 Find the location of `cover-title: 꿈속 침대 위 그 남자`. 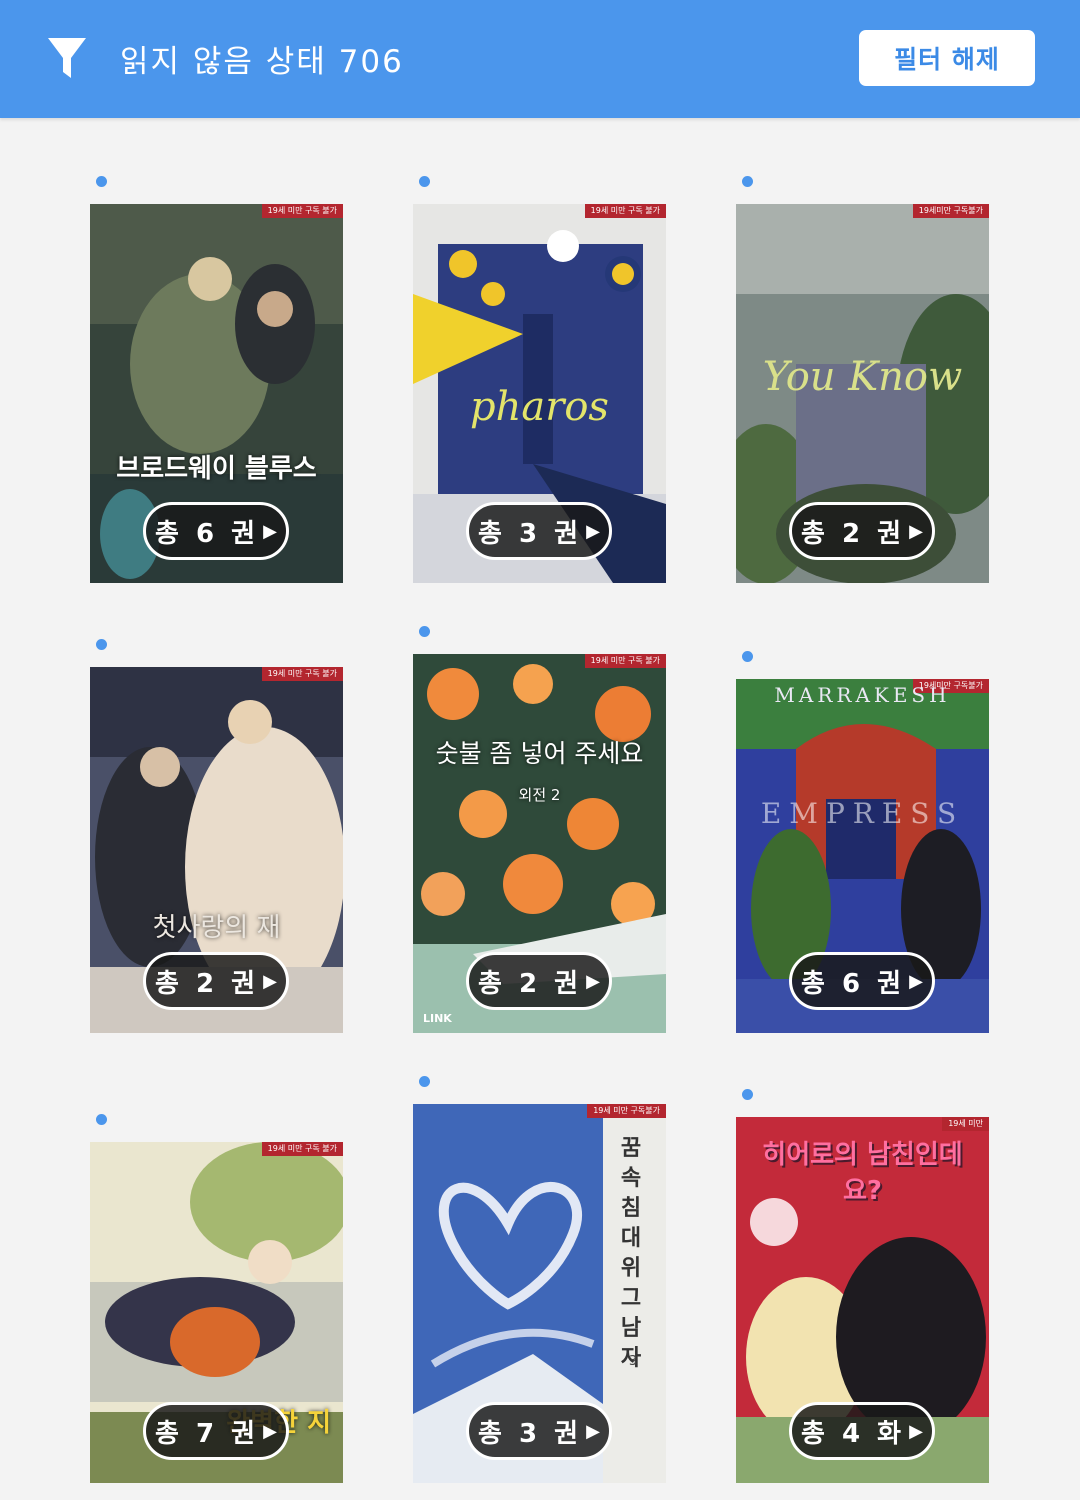

cover-title: 꿈속 침대 위 그 남자 is located at coordinates (631, 1253).